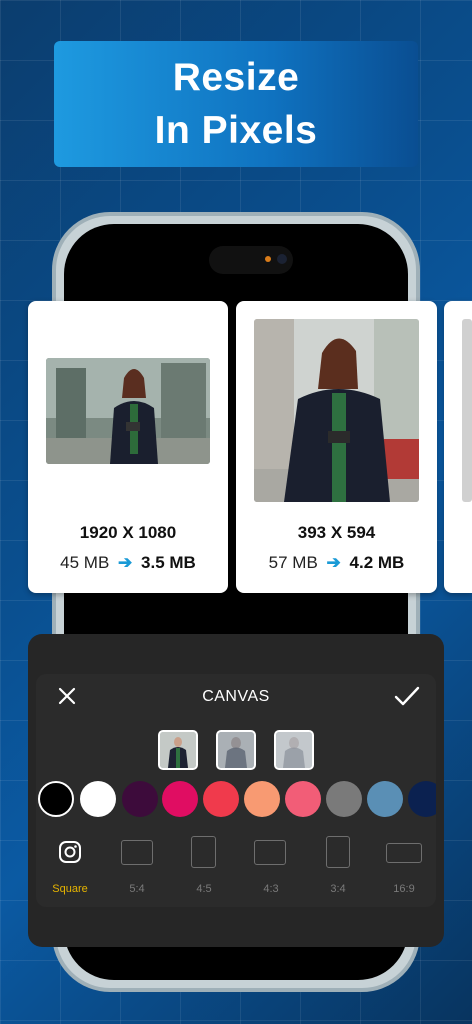 This screenshot has width=472, height=1024. I want to click on color-swatch-plum, so click(140, 799).